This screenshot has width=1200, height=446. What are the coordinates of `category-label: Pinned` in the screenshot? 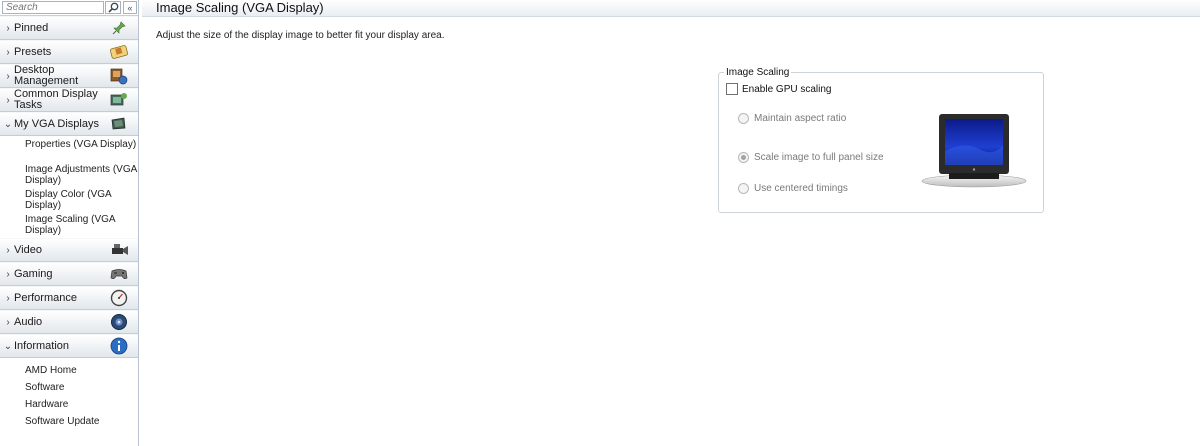 It's located at (31, 27).